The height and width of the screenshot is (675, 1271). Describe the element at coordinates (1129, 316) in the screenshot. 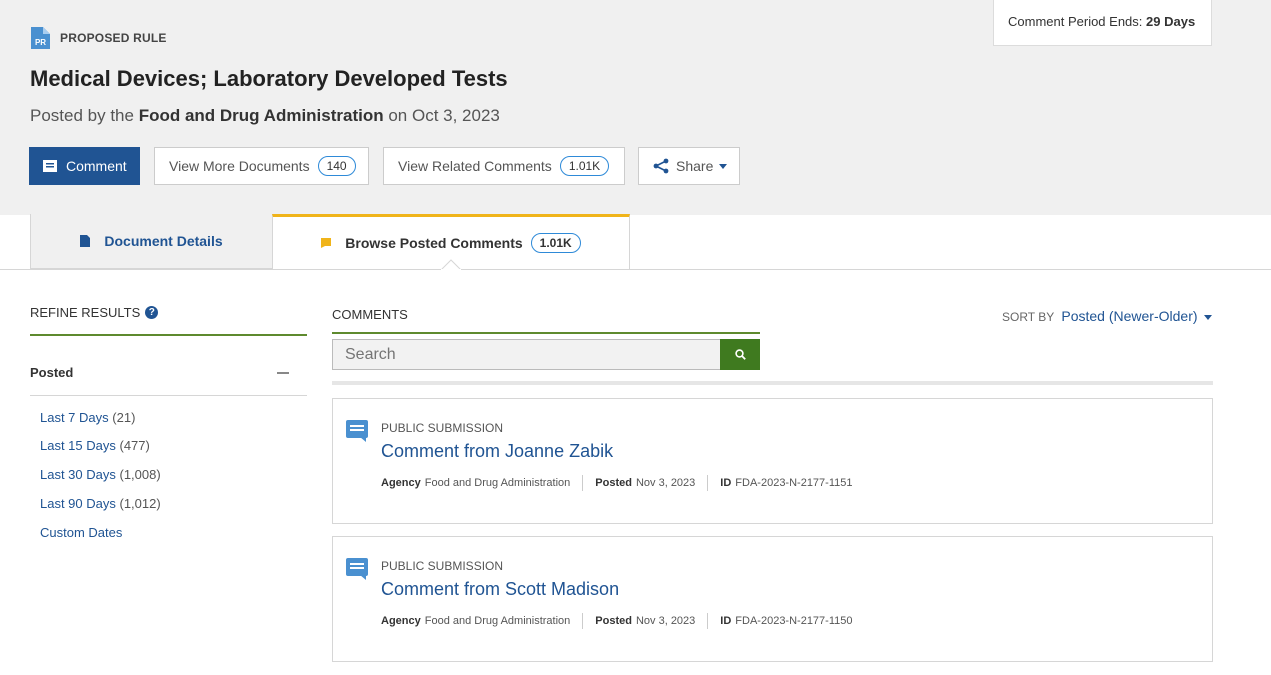

I see `sort-value: Posted (Newer-Older)` at that location.